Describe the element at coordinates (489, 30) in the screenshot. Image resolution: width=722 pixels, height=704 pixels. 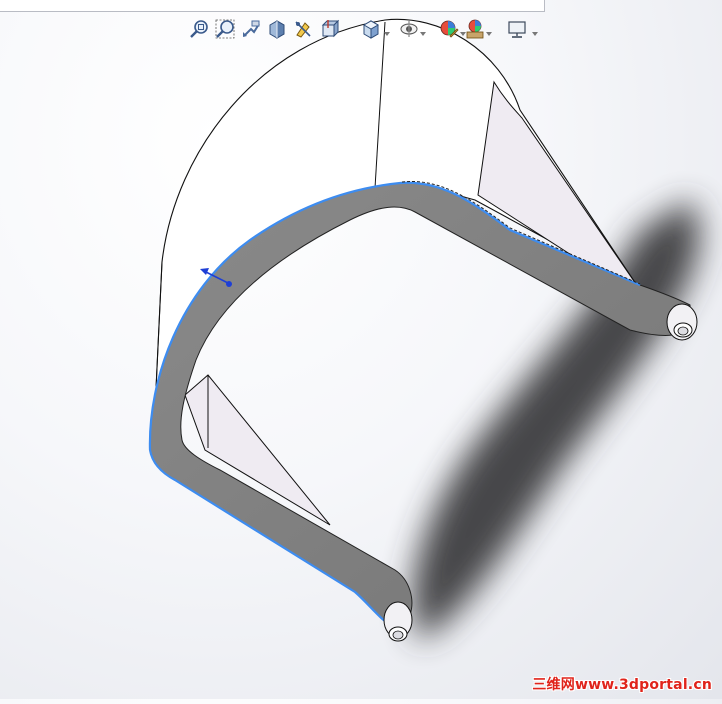
I see `apply-scene-dropdown` at that location.